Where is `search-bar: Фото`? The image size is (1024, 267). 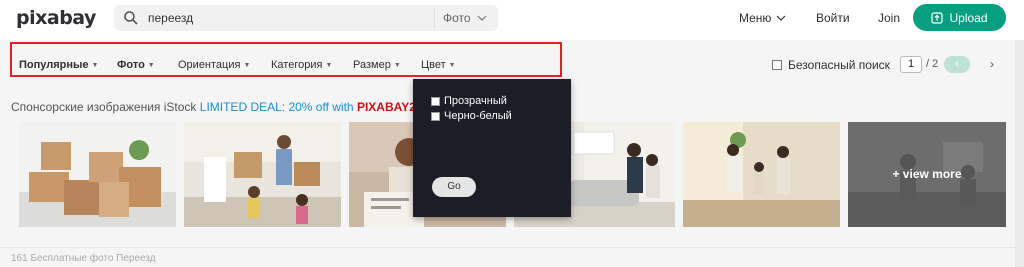
search-bar: Фото is located at coordinates (306, 18).